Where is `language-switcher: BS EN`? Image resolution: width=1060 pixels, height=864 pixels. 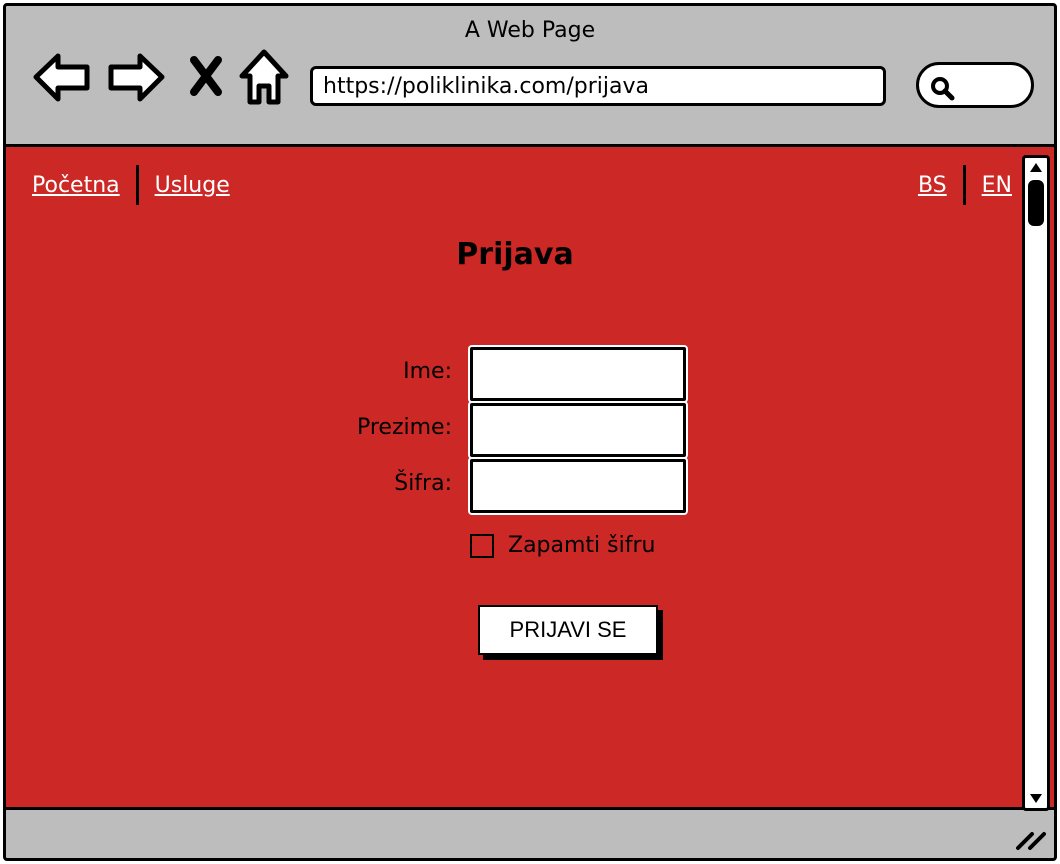 language-switcher: BS EN is located at coordinates (965, 185).